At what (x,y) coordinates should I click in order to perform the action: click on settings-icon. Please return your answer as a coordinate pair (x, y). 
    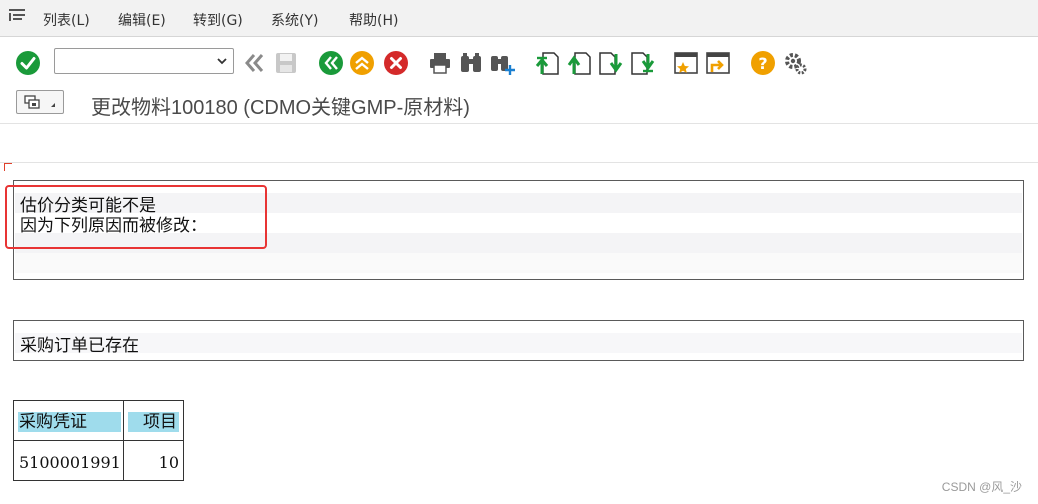
    Looking at the image, I should click on (795, 63).